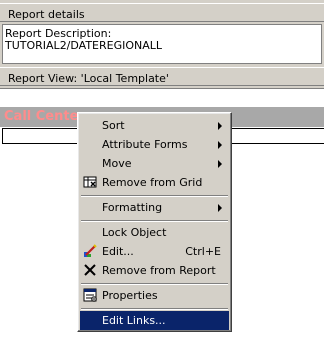  I want to click on menu-item-sort: Sort, so click(154, 125).